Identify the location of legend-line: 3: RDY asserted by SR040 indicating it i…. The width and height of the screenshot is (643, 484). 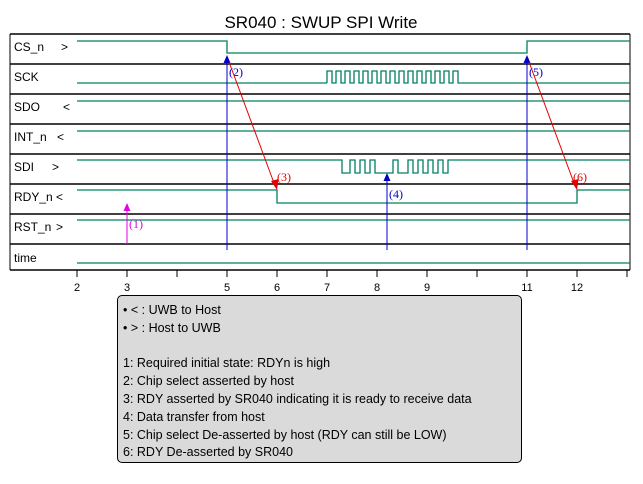
(297, 398).